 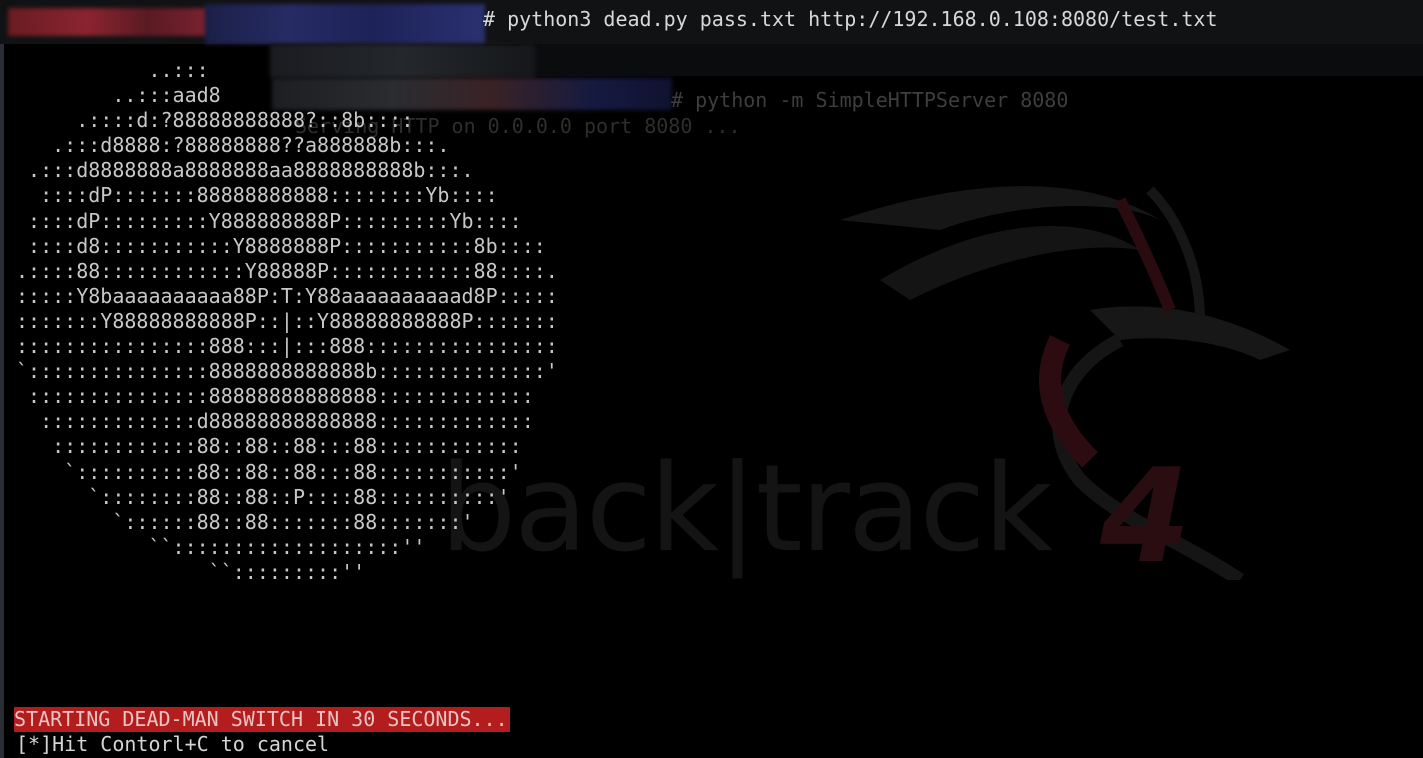 I want to click on ascii-art-line: .::::d:?88888888888?::8b::::, so click(x=245, y=120).